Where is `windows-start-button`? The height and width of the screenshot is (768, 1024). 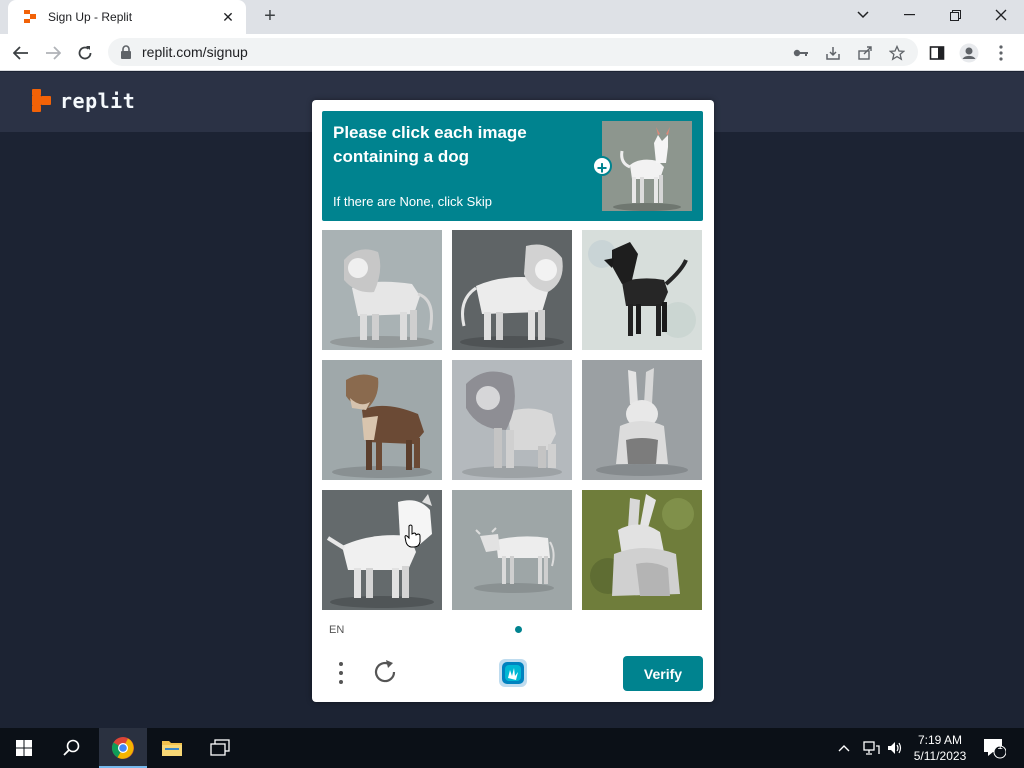 windows-start-button is located at coordinates (24, 748).